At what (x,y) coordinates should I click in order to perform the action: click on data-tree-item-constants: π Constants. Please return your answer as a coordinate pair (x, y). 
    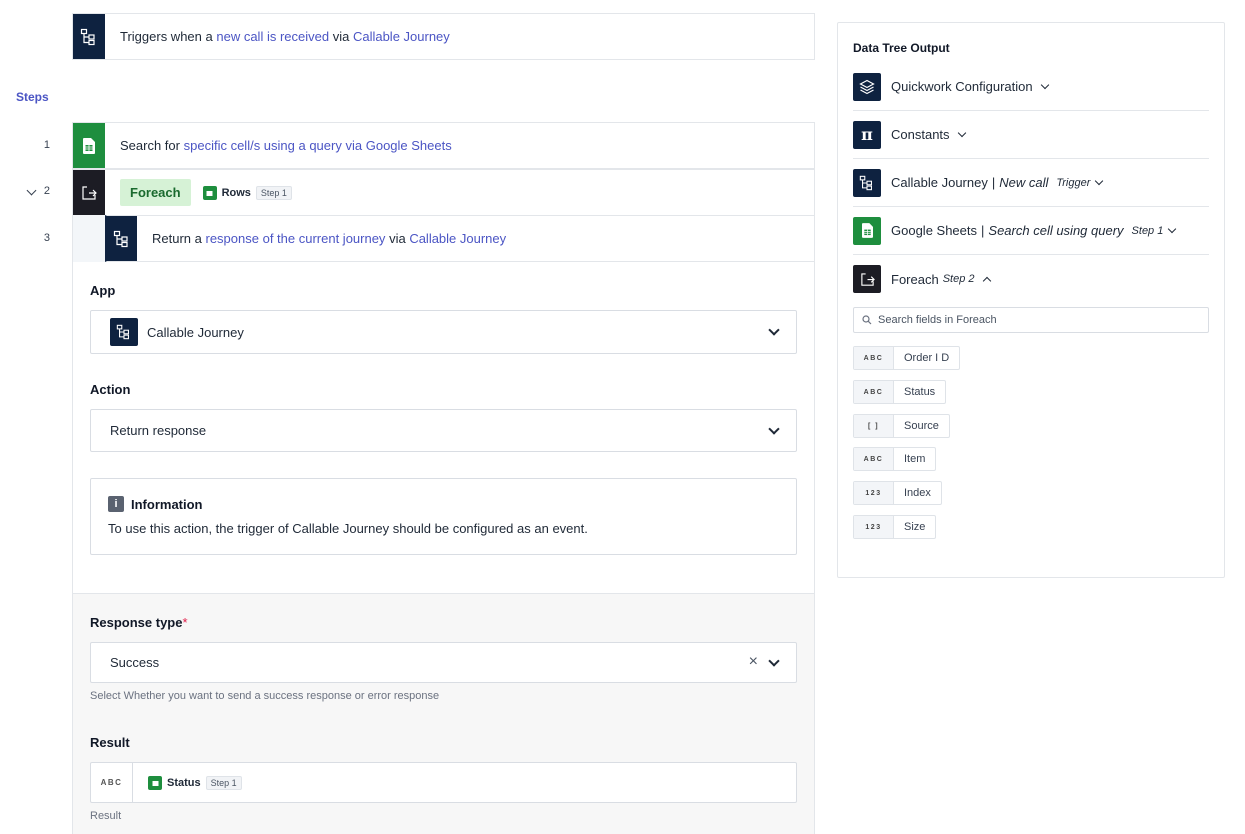
    Looking at the image, I should click on (1031, 135).